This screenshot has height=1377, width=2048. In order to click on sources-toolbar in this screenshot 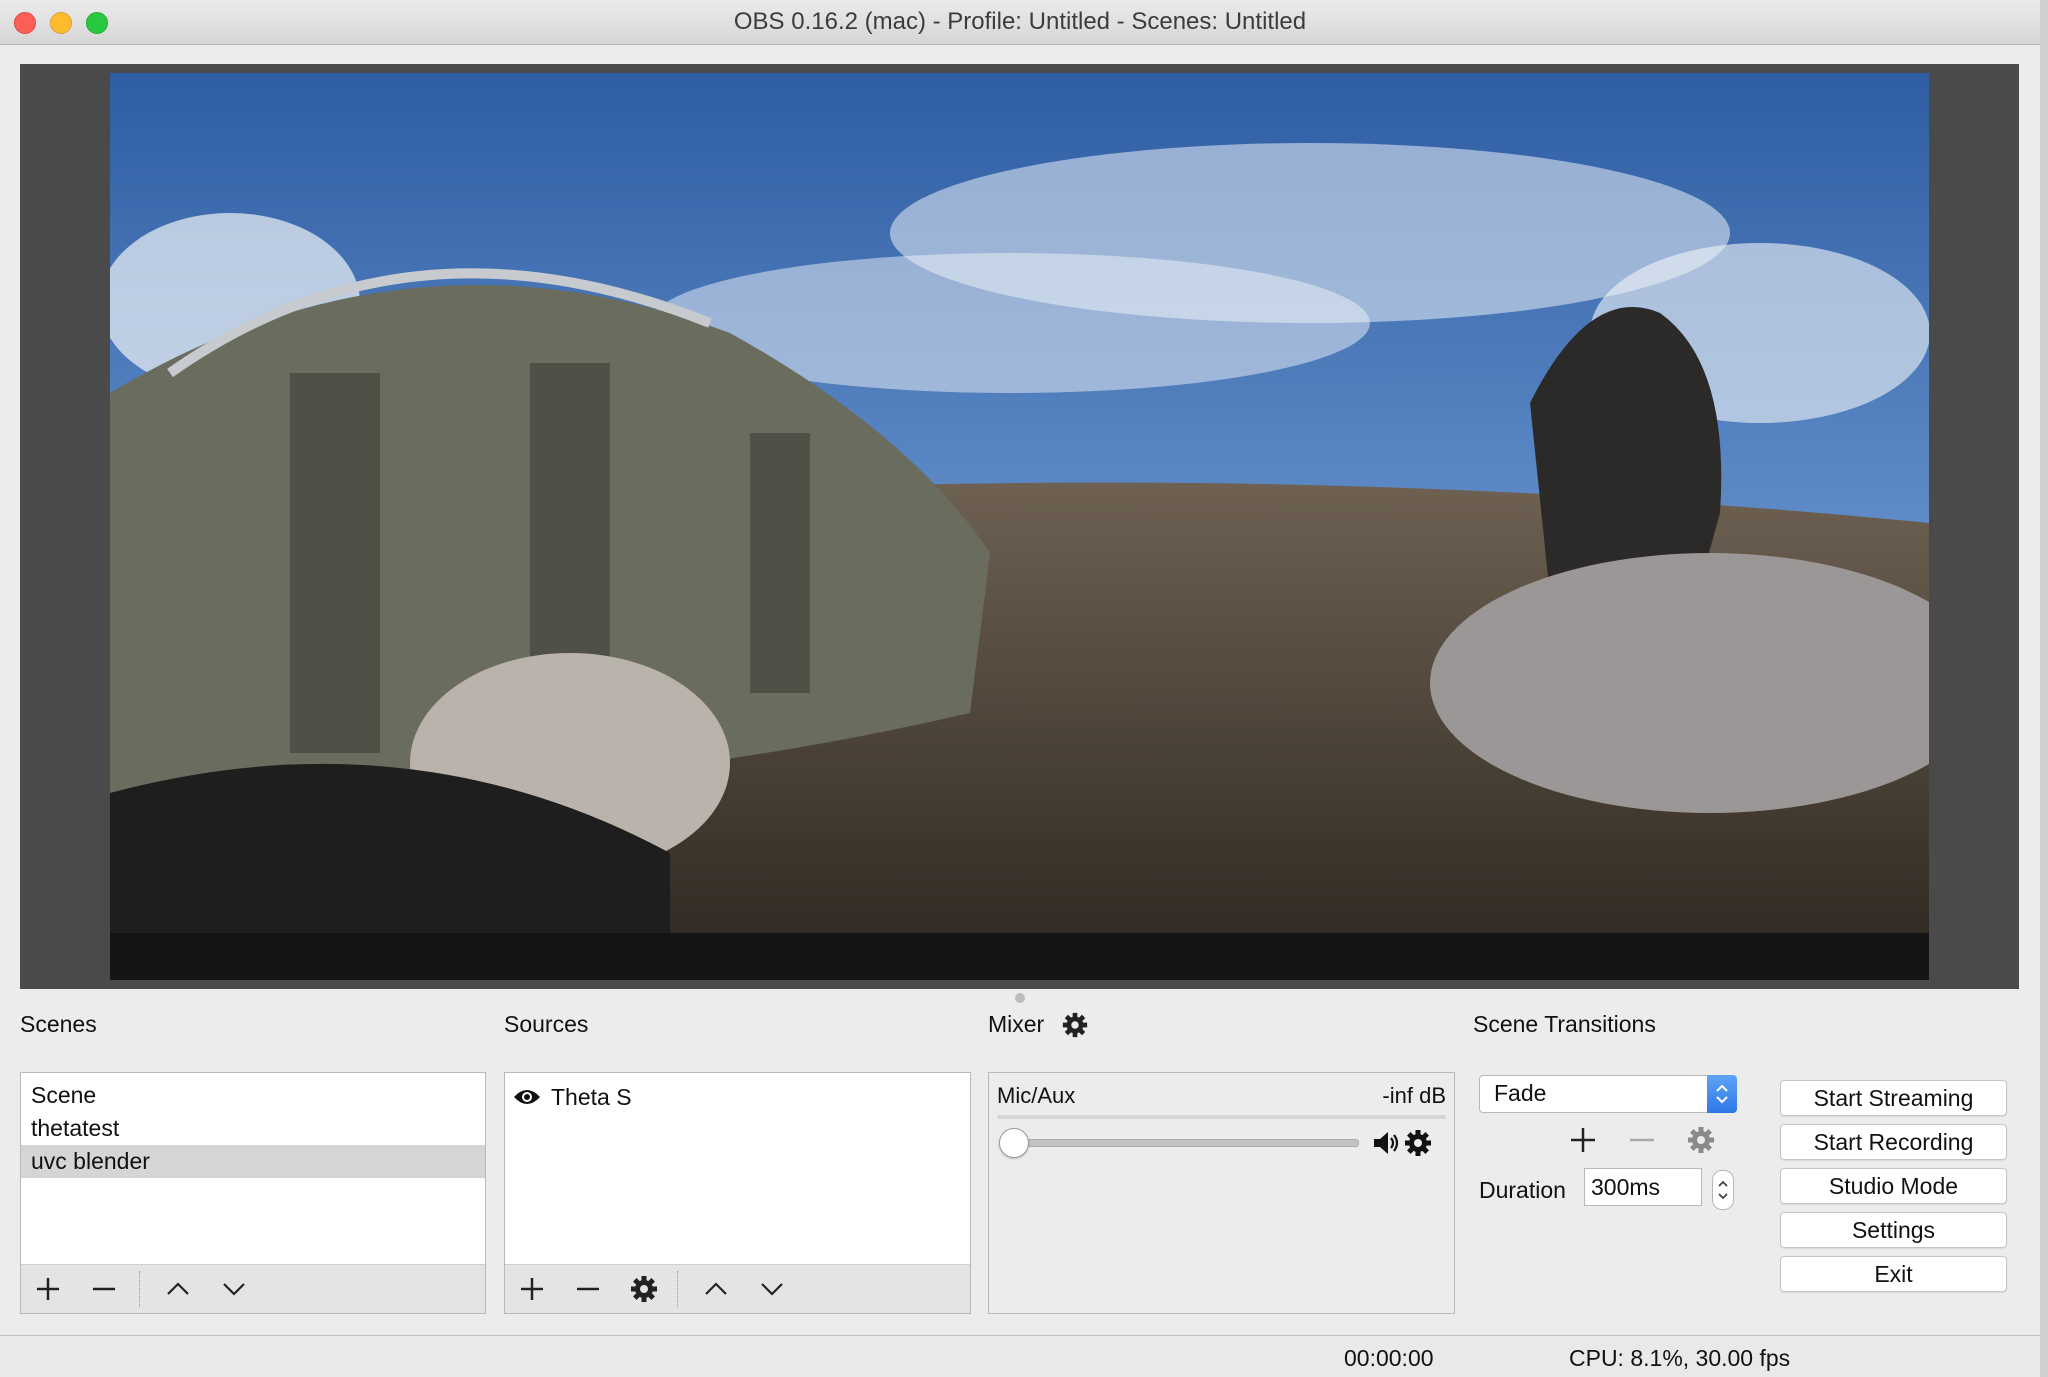, I will do `click(737, 1288)`.